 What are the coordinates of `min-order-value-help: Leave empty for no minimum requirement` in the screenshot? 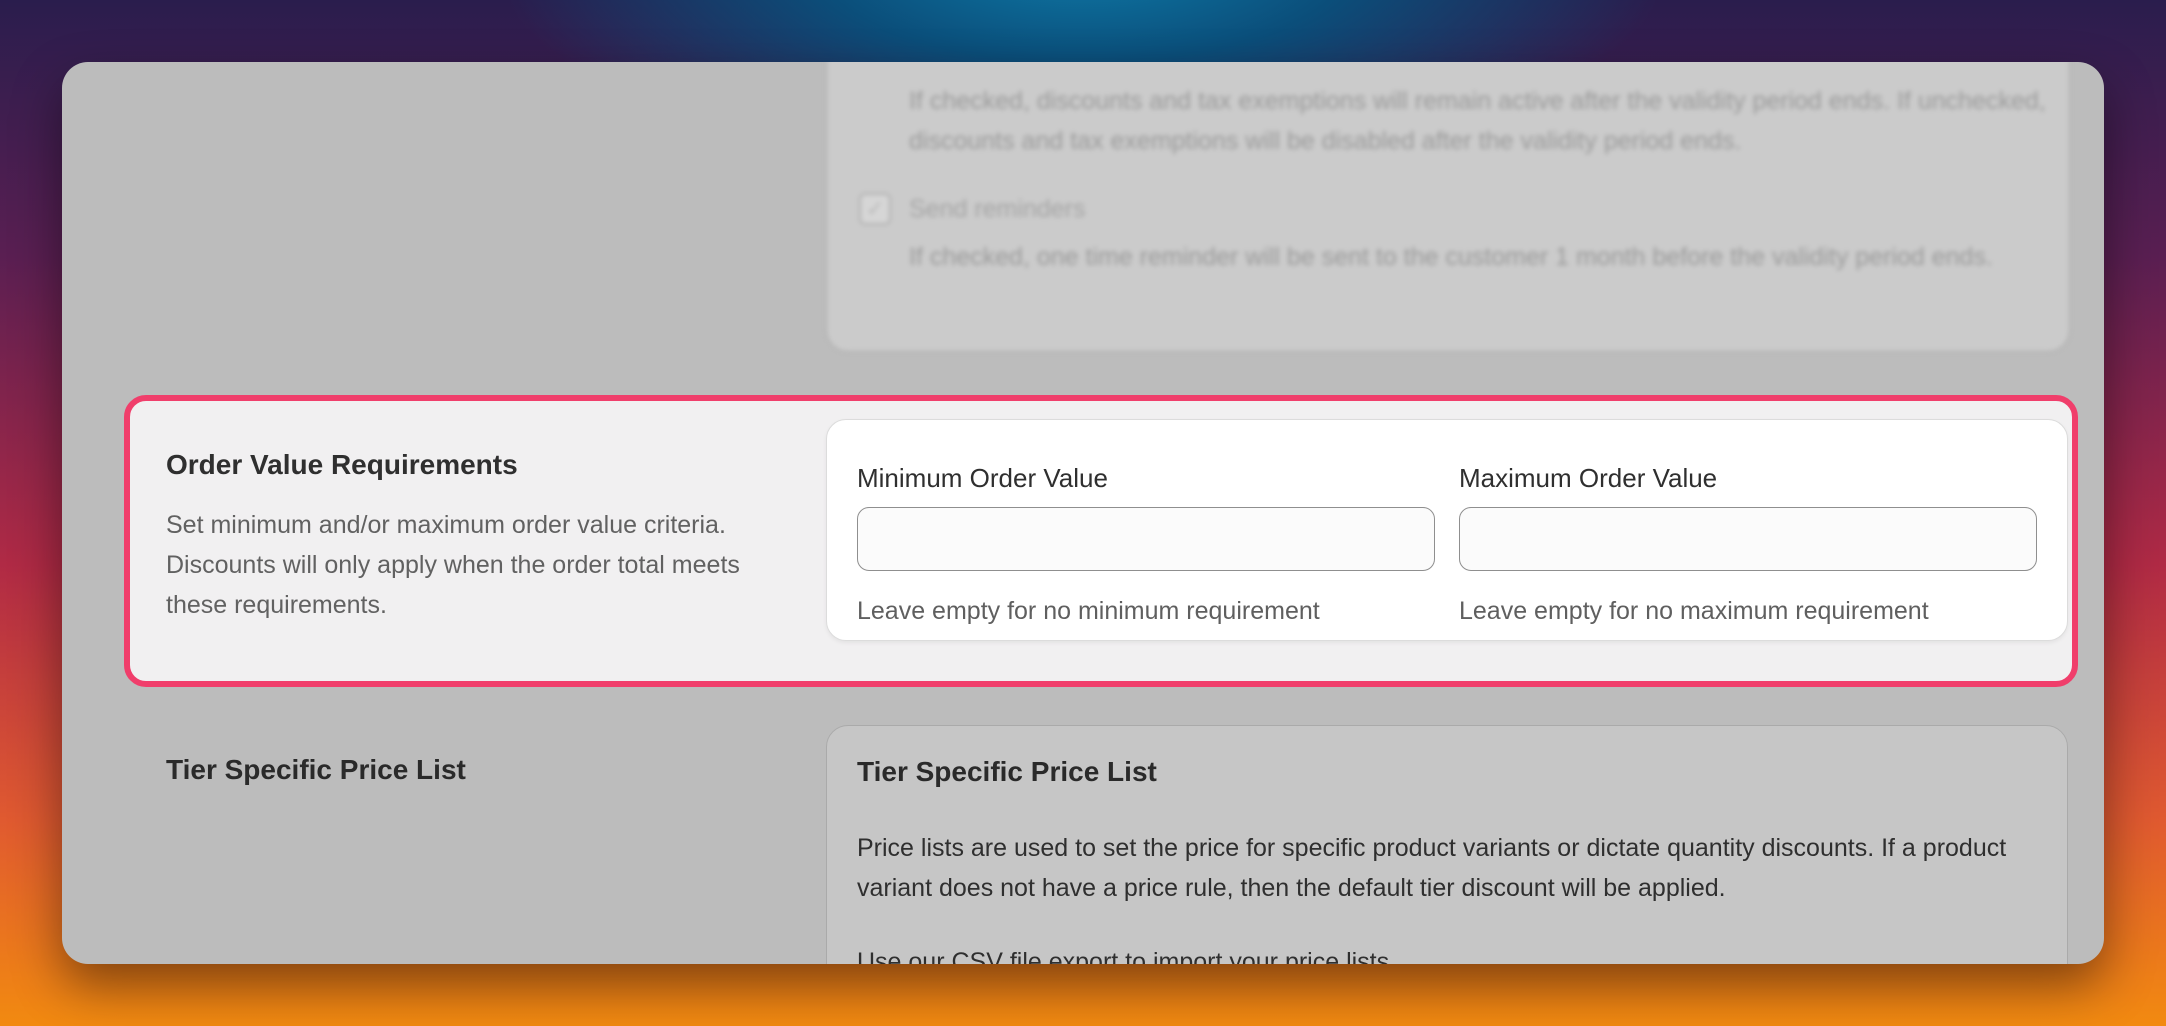 It's located at (1088, 611).